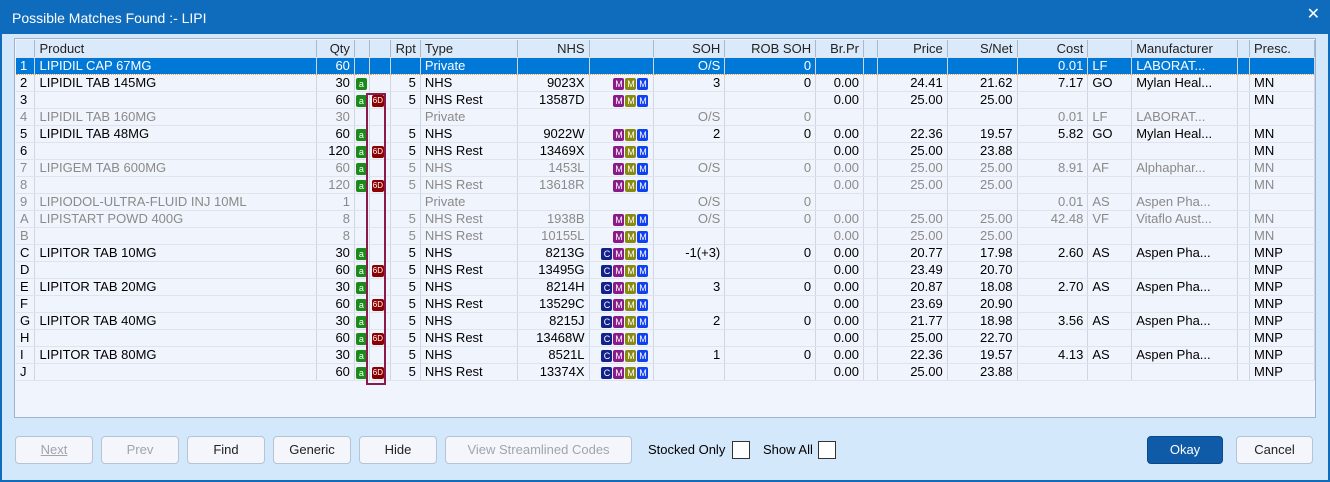 This screenshot has height=482, width=1330. I want to click on column-header: Br.Pr, so click(840, 49).